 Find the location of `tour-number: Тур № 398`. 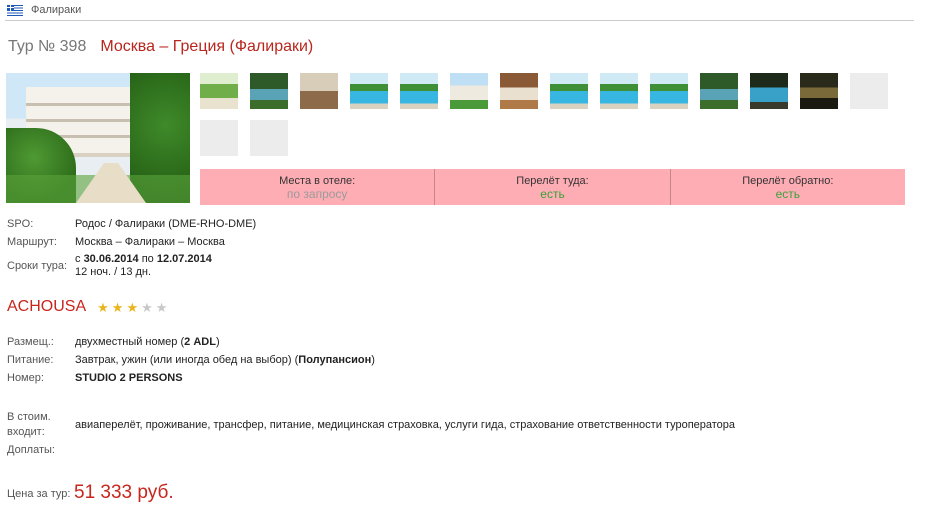

tour-number: Тур № 398 is located at coordinates (47, 46).